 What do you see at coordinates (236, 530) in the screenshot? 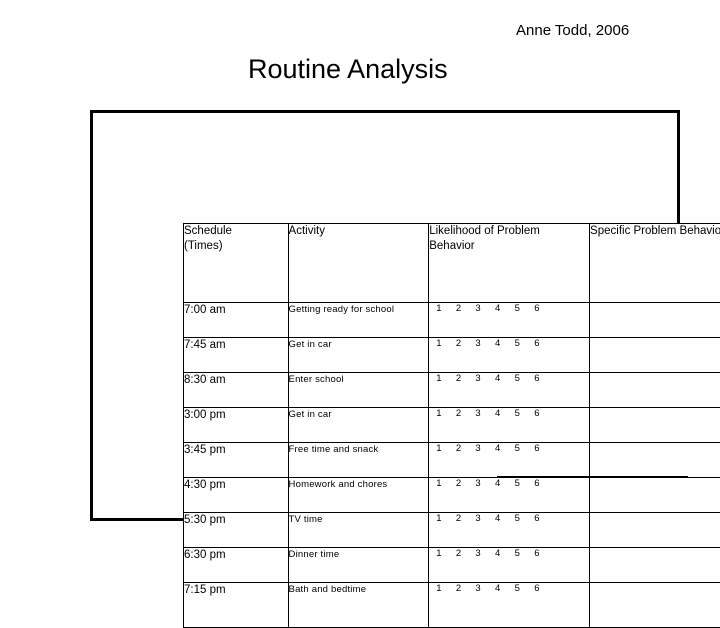
I see `cell-schedule-time: 5:30 pm` at bounding box center [236, 530].